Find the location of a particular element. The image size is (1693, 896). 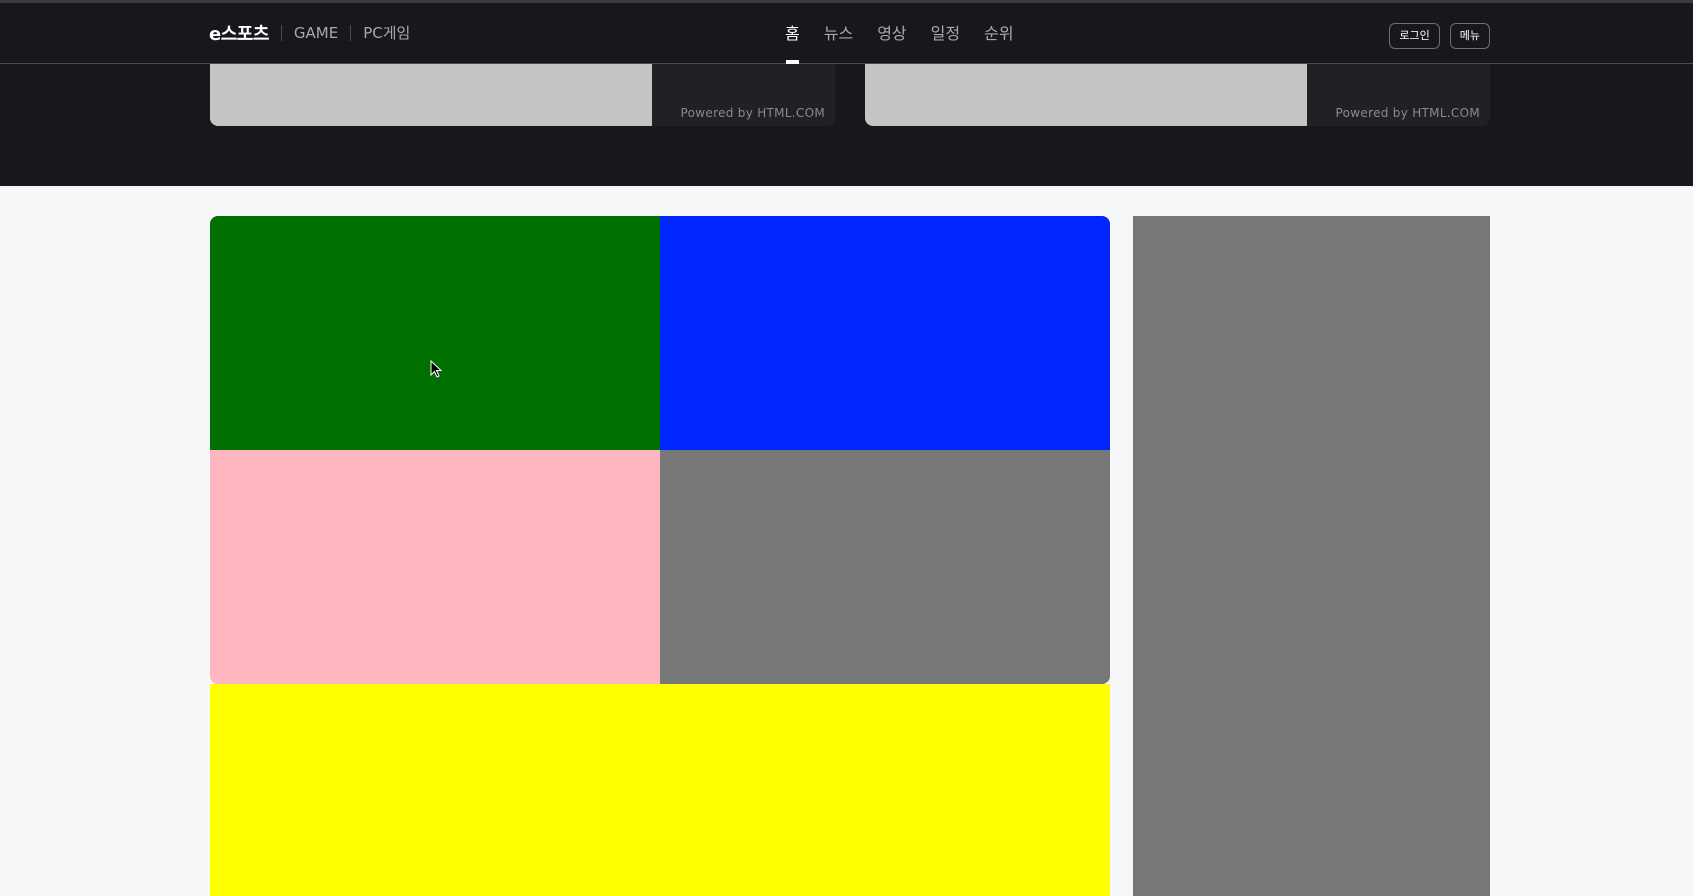

nav-news: 뉴스 is located at coordinates (838, 40).